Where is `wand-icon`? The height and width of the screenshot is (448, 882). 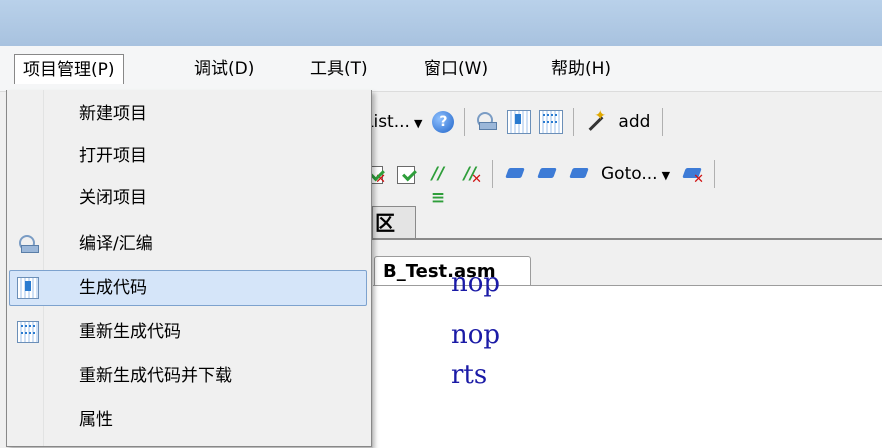
wand-icon is located at coordinates (596, 121).